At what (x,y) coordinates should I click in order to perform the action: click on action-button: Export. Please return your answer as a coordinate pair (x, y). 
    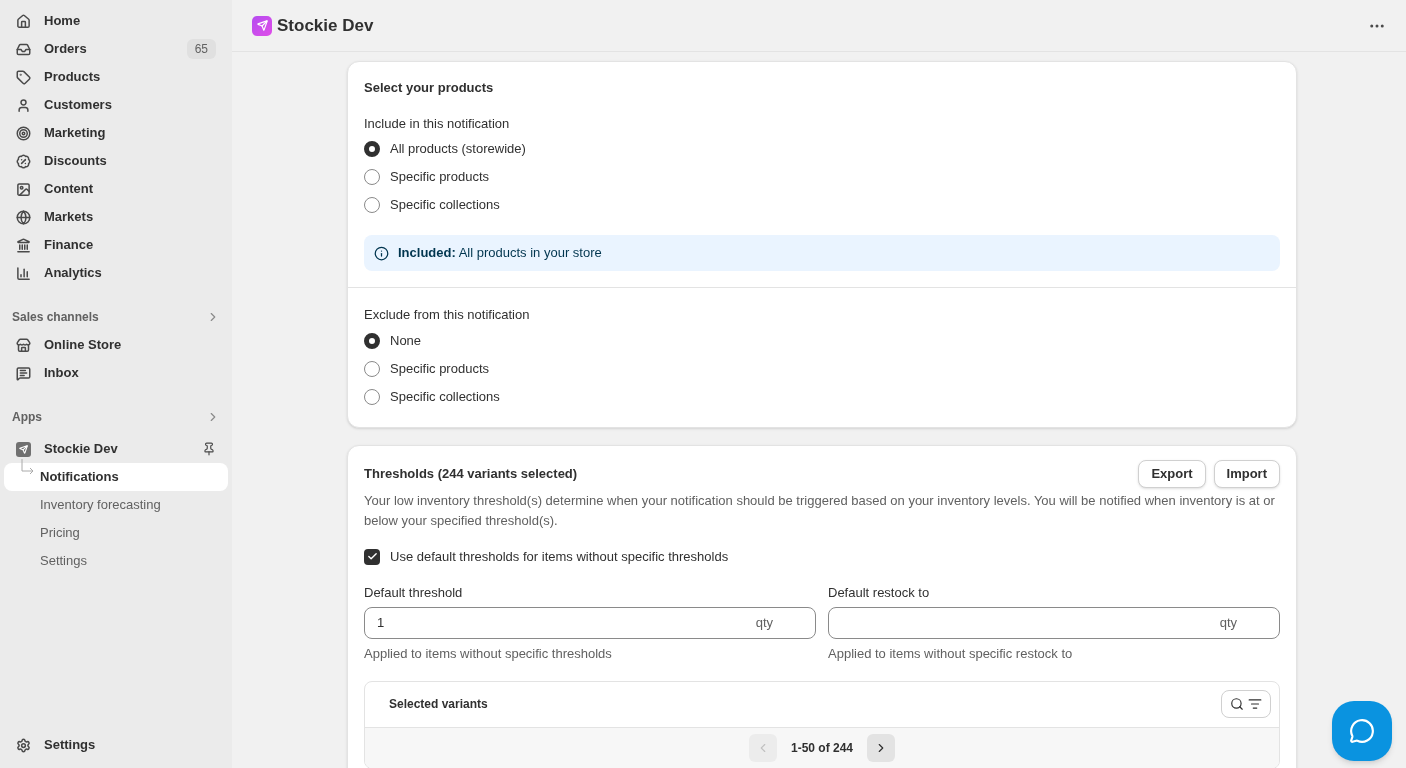
    Looking at the image, I should click on (1172, 473).